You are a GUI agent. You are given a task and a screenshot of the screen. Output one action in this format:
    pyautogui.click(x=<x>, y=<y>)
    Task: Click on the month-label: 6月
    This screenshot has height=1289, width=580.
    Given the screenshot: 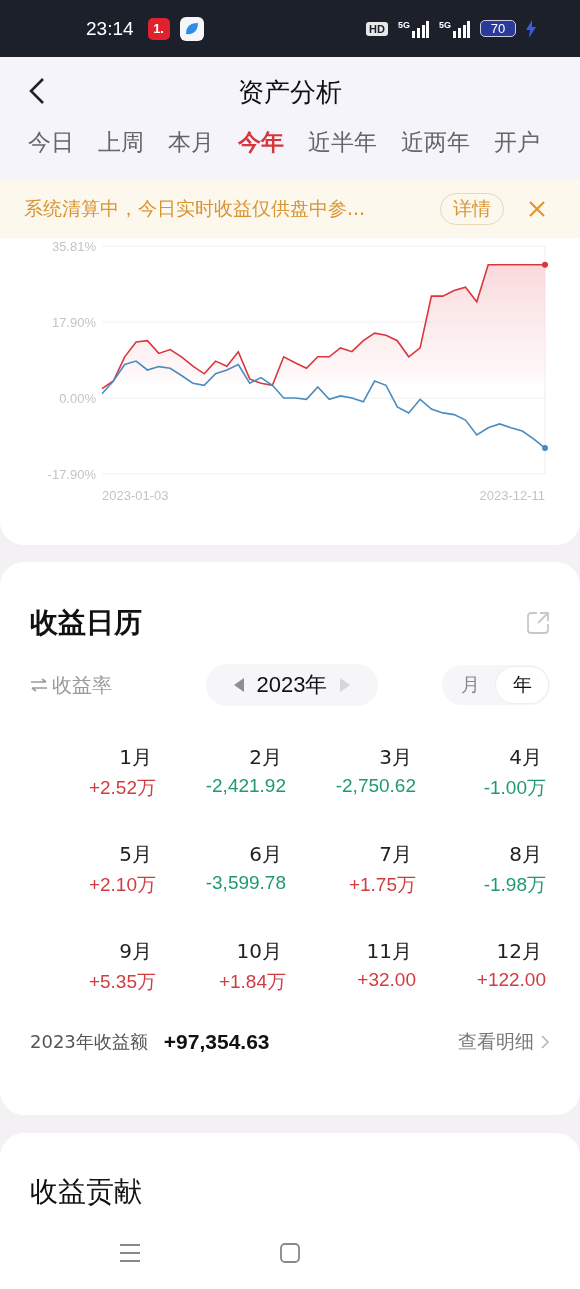 What is the action you would take?
    pyautogui.click(x=266, y=854)
    